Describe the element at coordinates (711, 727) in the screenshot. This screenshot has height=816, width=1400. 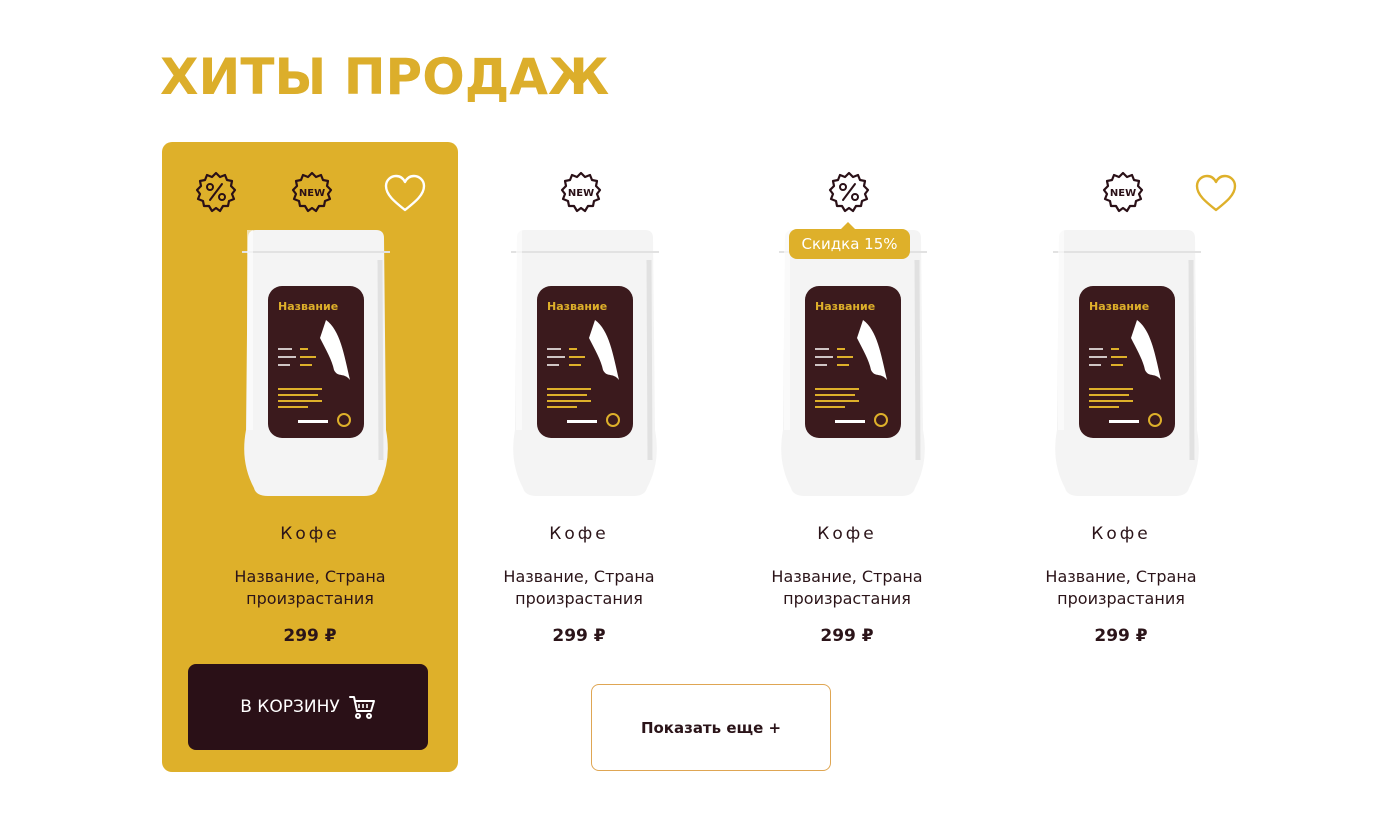
I see `show-more-button: Показать еще +` at that location.